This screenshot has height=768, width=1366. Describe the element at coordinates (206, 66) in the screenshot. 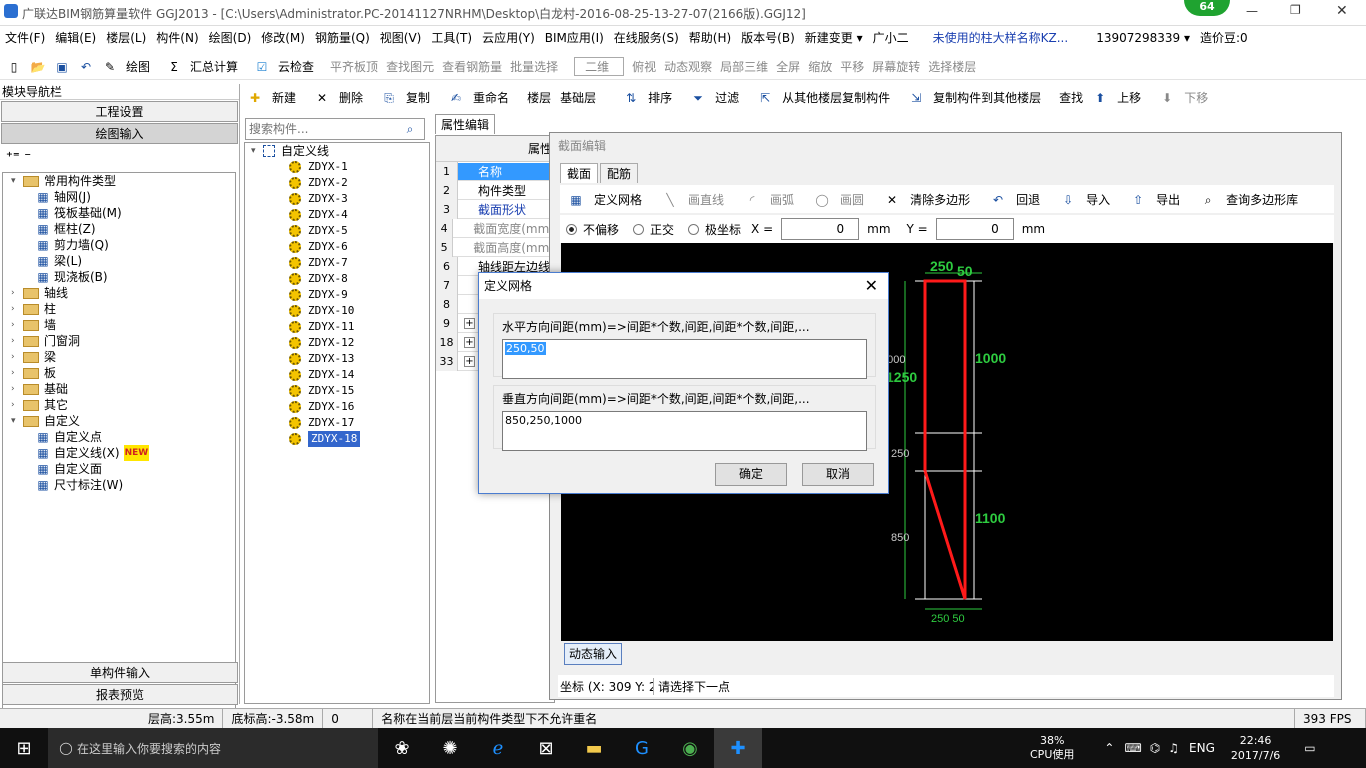

I see `sum-button: Σ 汇总计算` at that location.